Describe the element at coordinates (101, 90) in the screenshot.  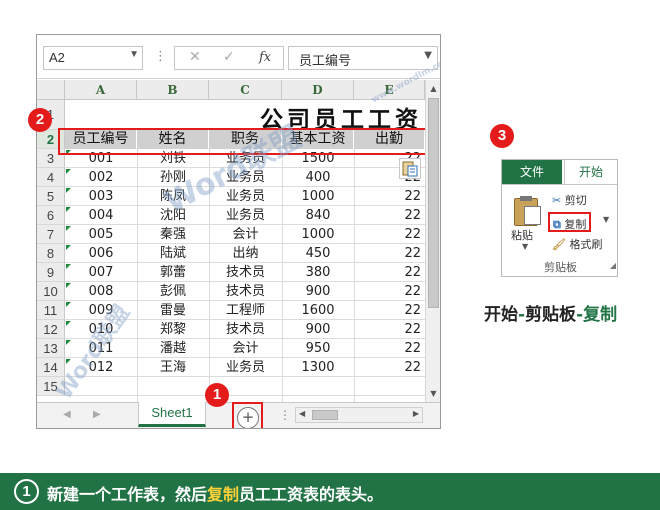
I see `column-header: A` at that location.